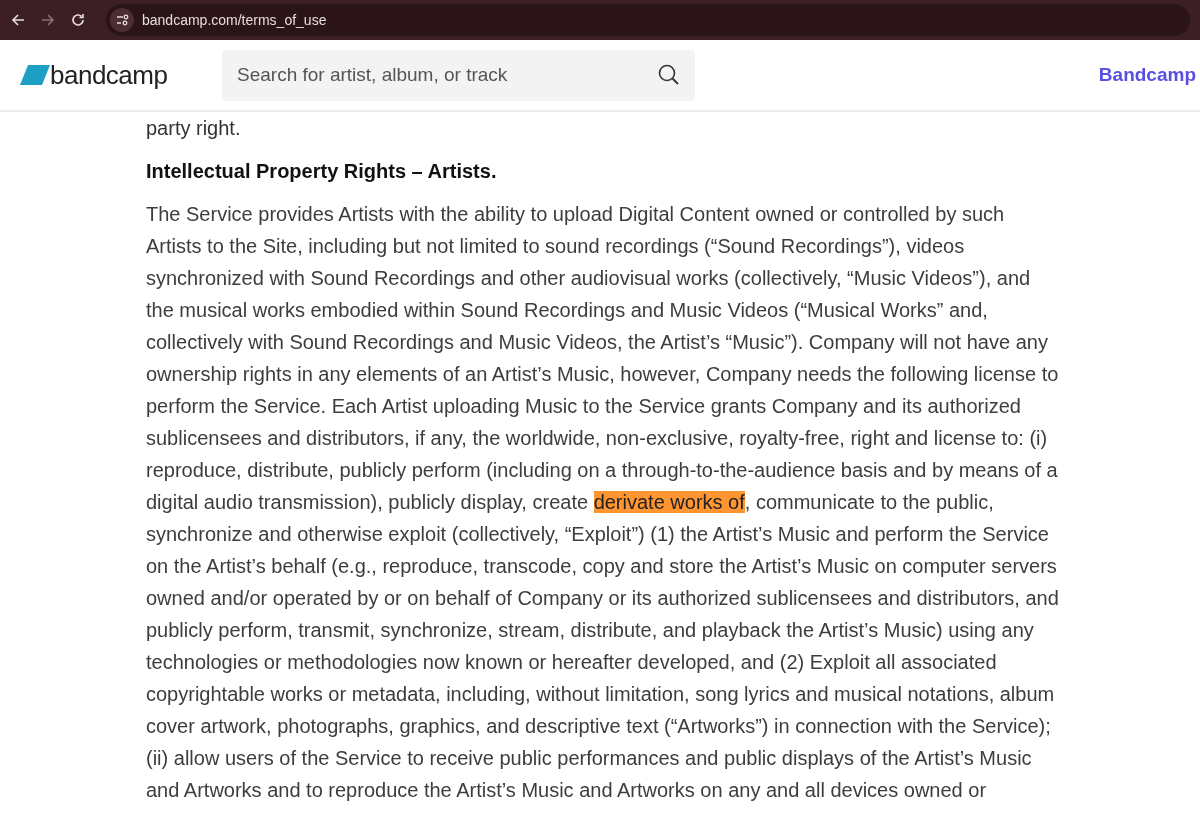 This screenshot has width=1200, height=829. I want to click on search-icon, so click(669, 75).